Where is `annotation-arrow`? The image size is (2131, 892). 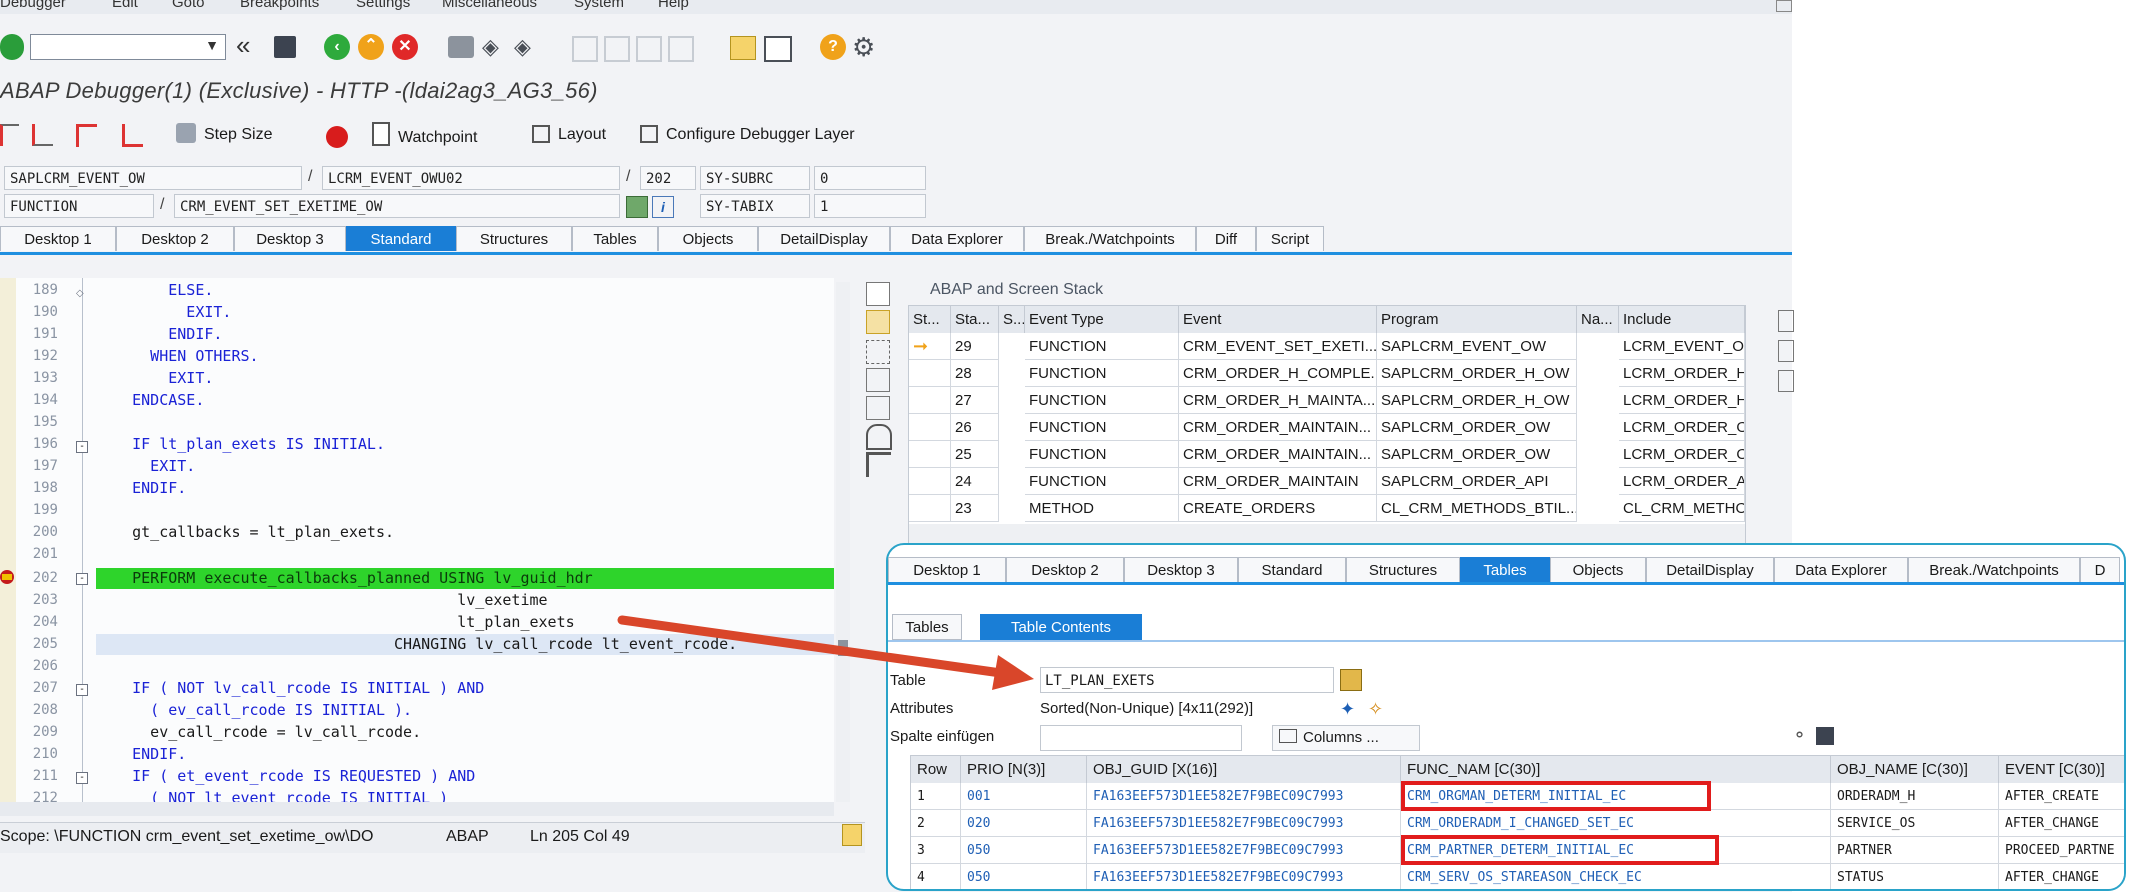 annotation-arrow is located at coordinates (825, 652).